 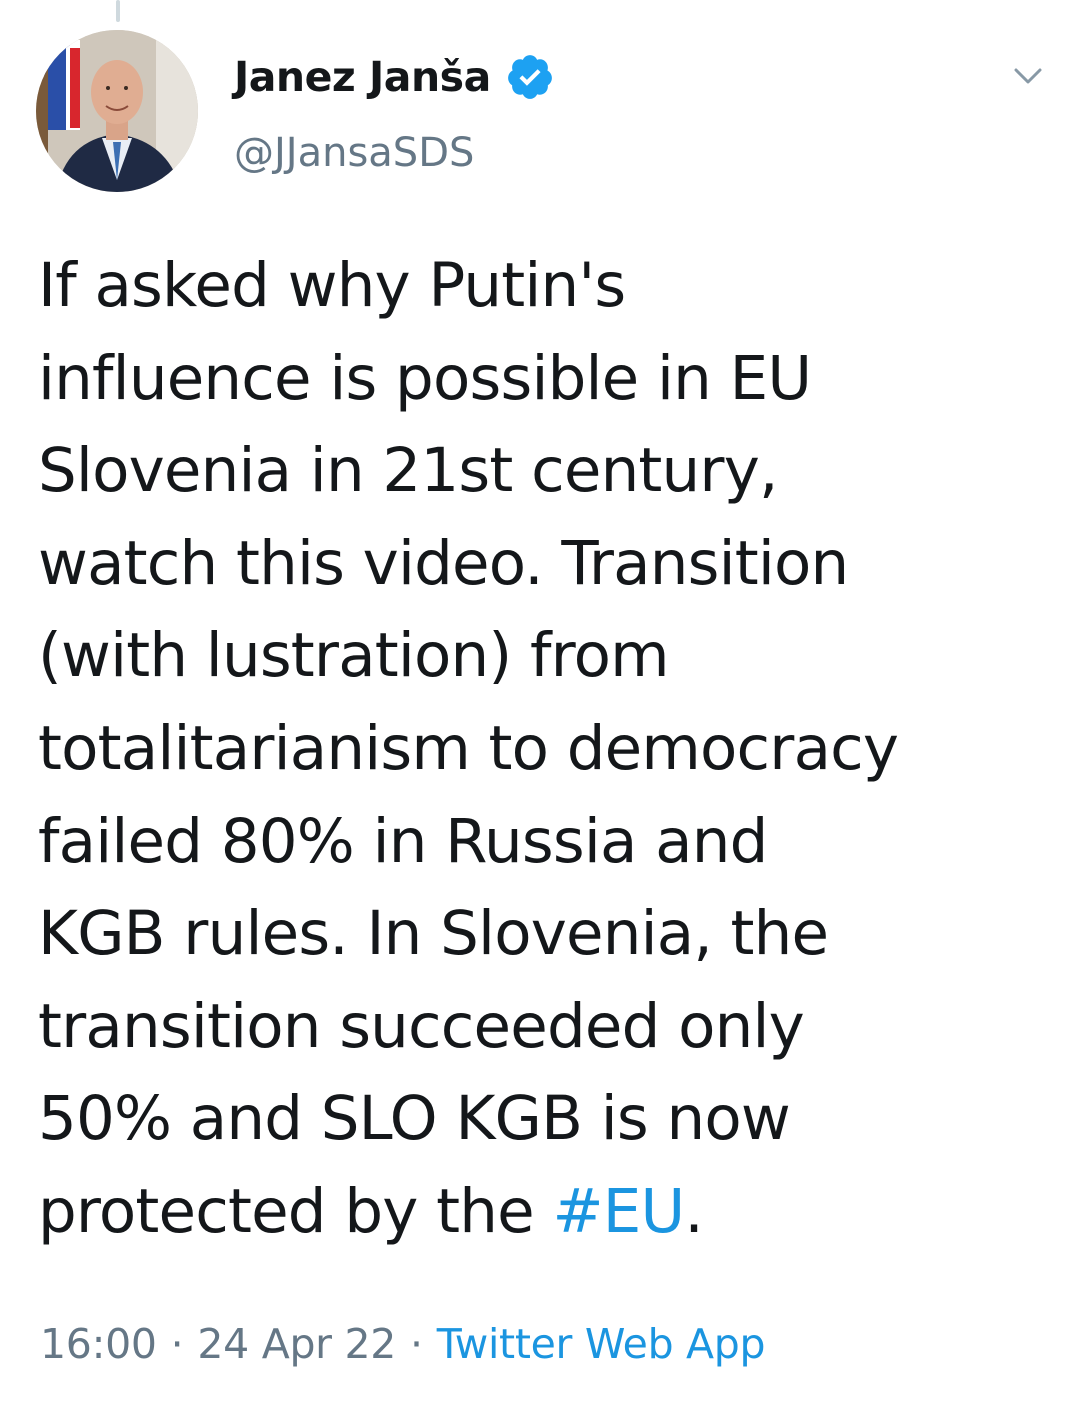 What do you see at coordinates (354, 656) in the screenshot?
I see `tweet-line: (with lustration) from` at bounding box center [354, 656].